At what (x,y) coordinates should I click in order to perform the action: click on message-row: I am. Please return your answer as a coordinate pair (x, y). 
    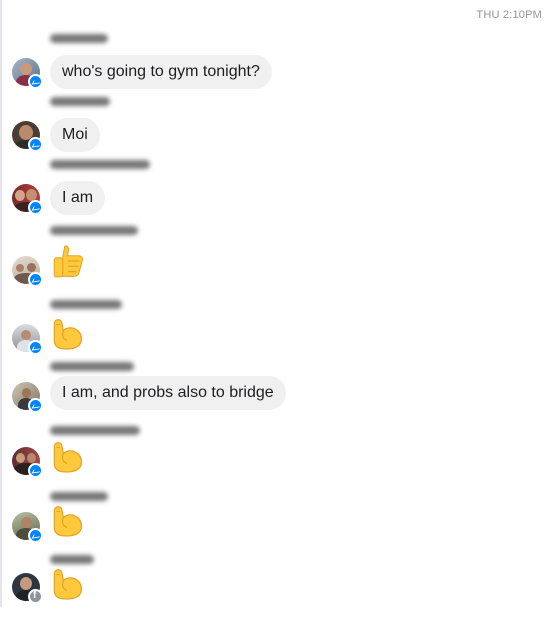
    Looking at the image, I should click on (276, 192).